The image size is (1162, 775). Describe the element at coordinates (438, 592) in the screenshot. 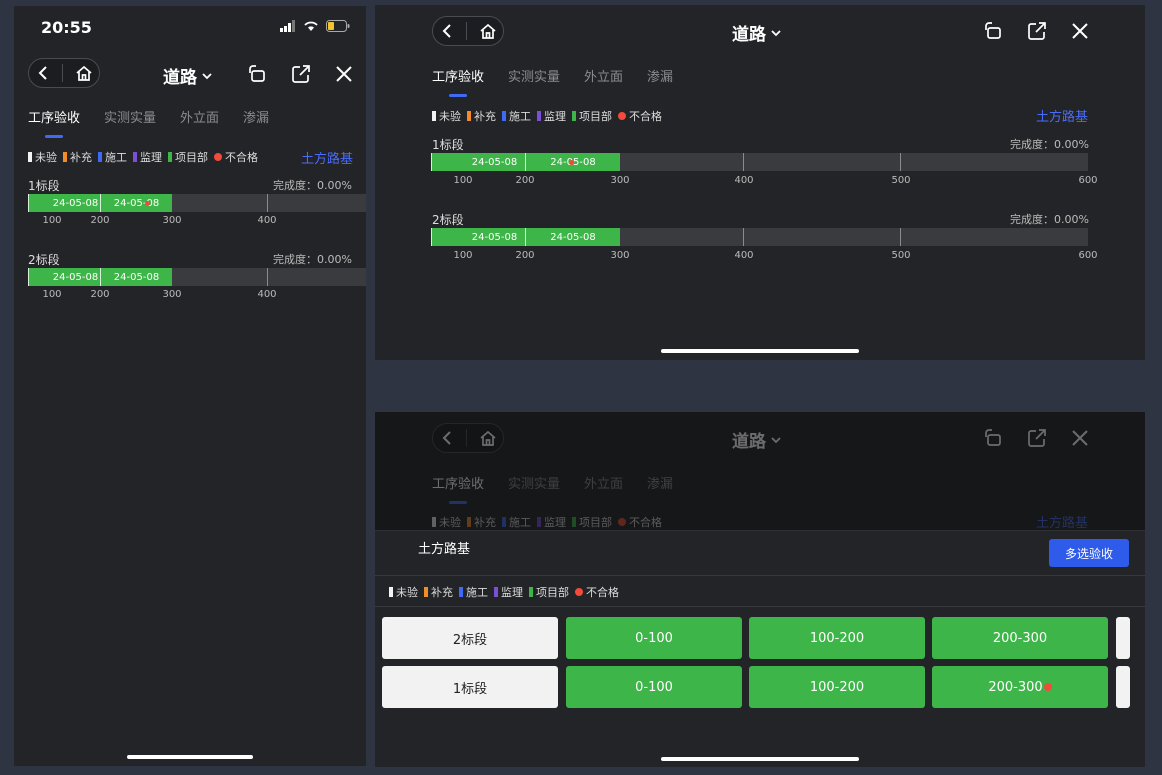

I see `legend-item: 补充` at that location.